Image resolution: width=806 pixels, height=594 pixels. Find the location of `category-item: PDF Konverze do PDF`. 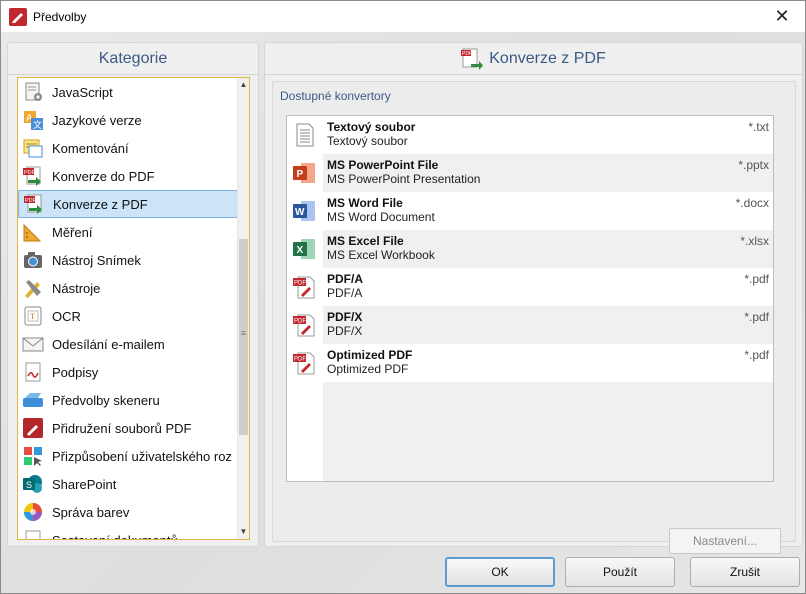

category-item: PDF Konverze do PDF is located at coordinates (128, 176).